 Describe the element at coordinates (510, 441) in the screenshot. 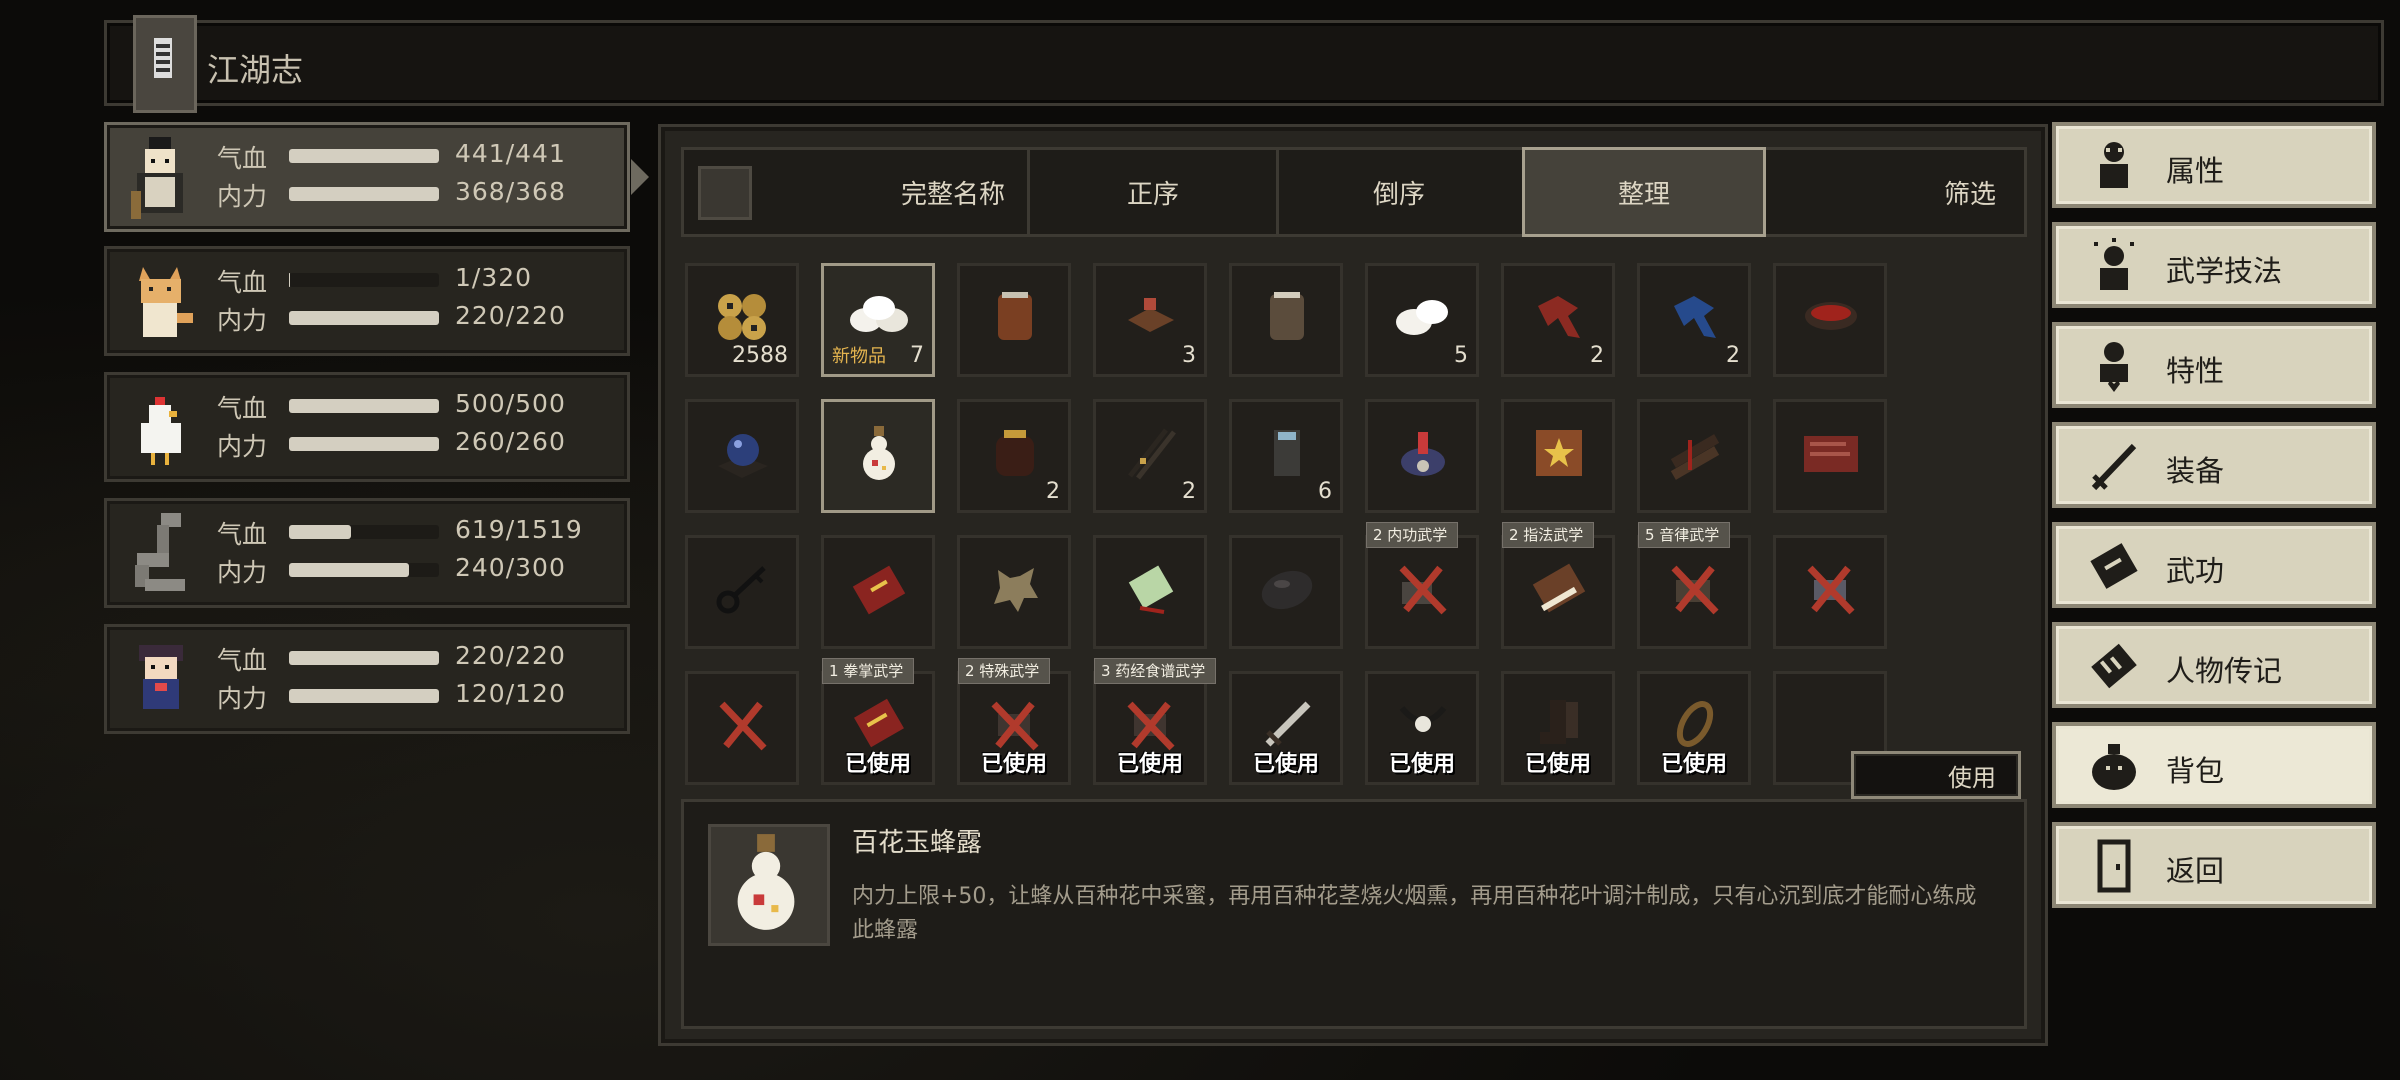

I see `mp-value: 260/260` at that location.